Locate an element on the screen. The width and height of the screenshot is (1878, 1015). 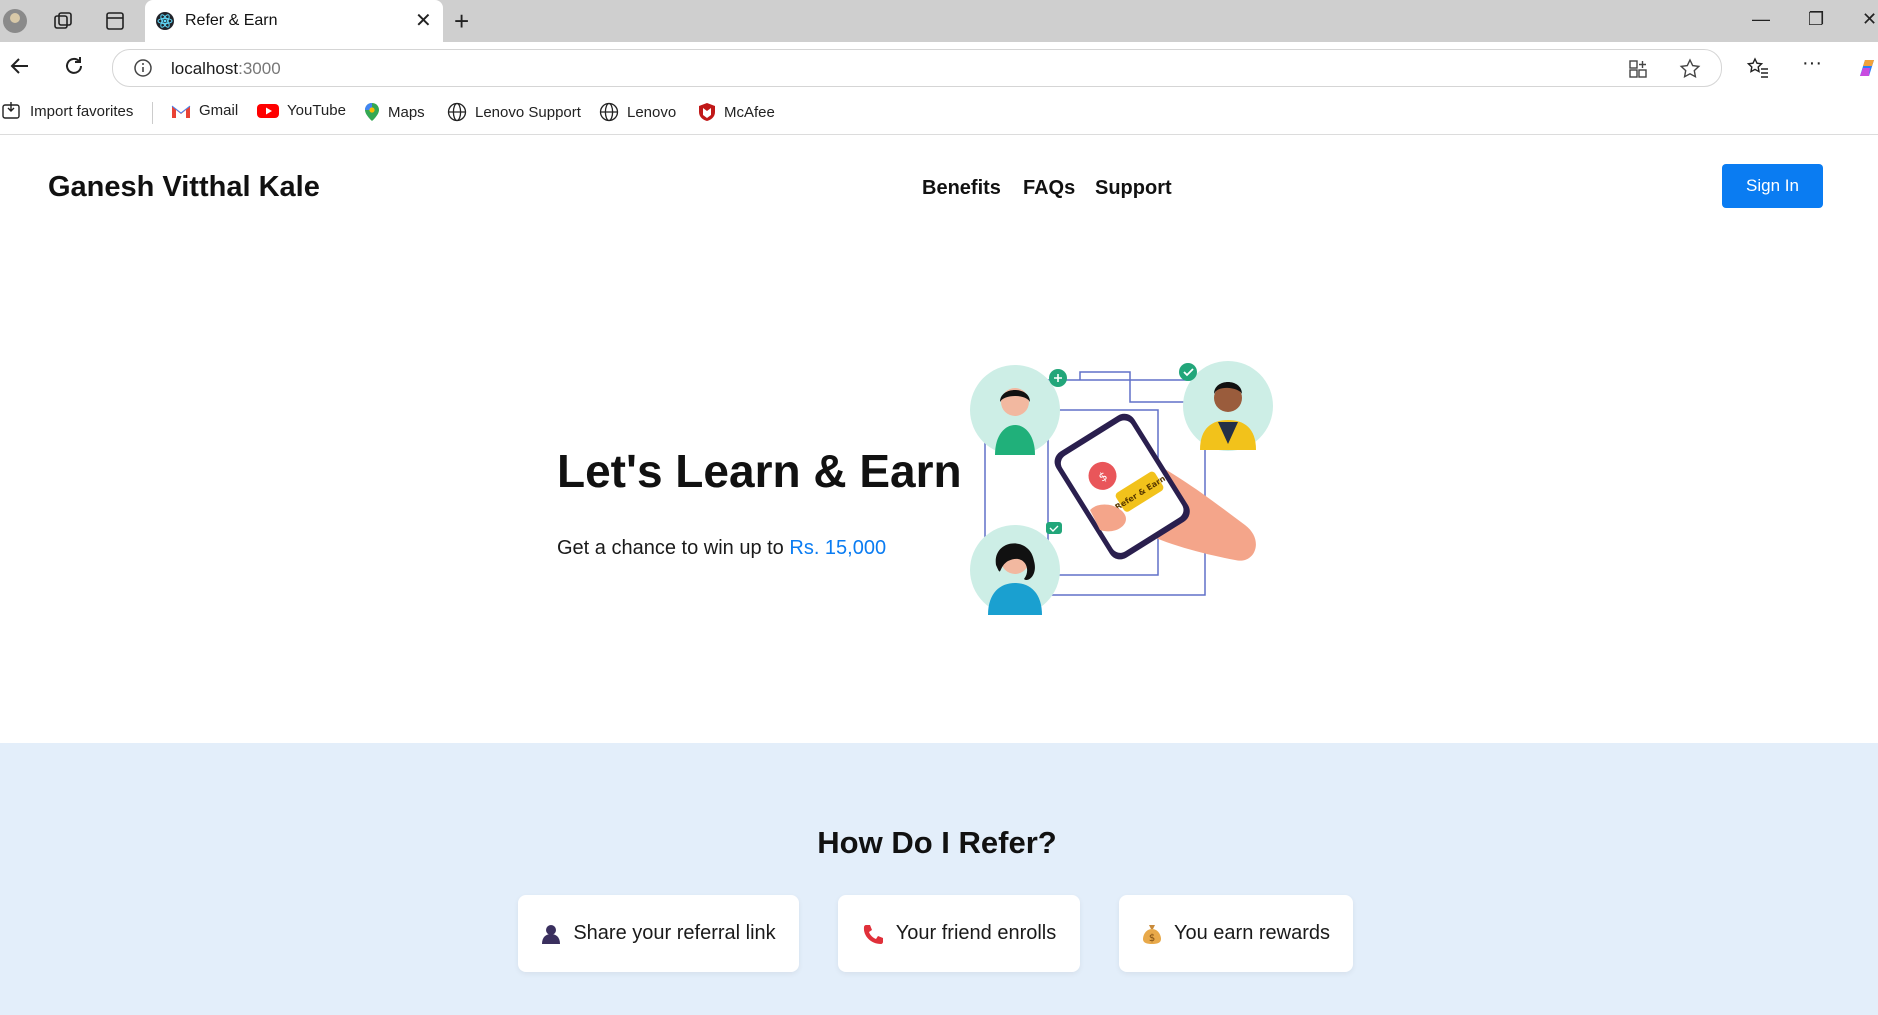
close-window-icon: ✕ is located at coordinates (1869, 19).